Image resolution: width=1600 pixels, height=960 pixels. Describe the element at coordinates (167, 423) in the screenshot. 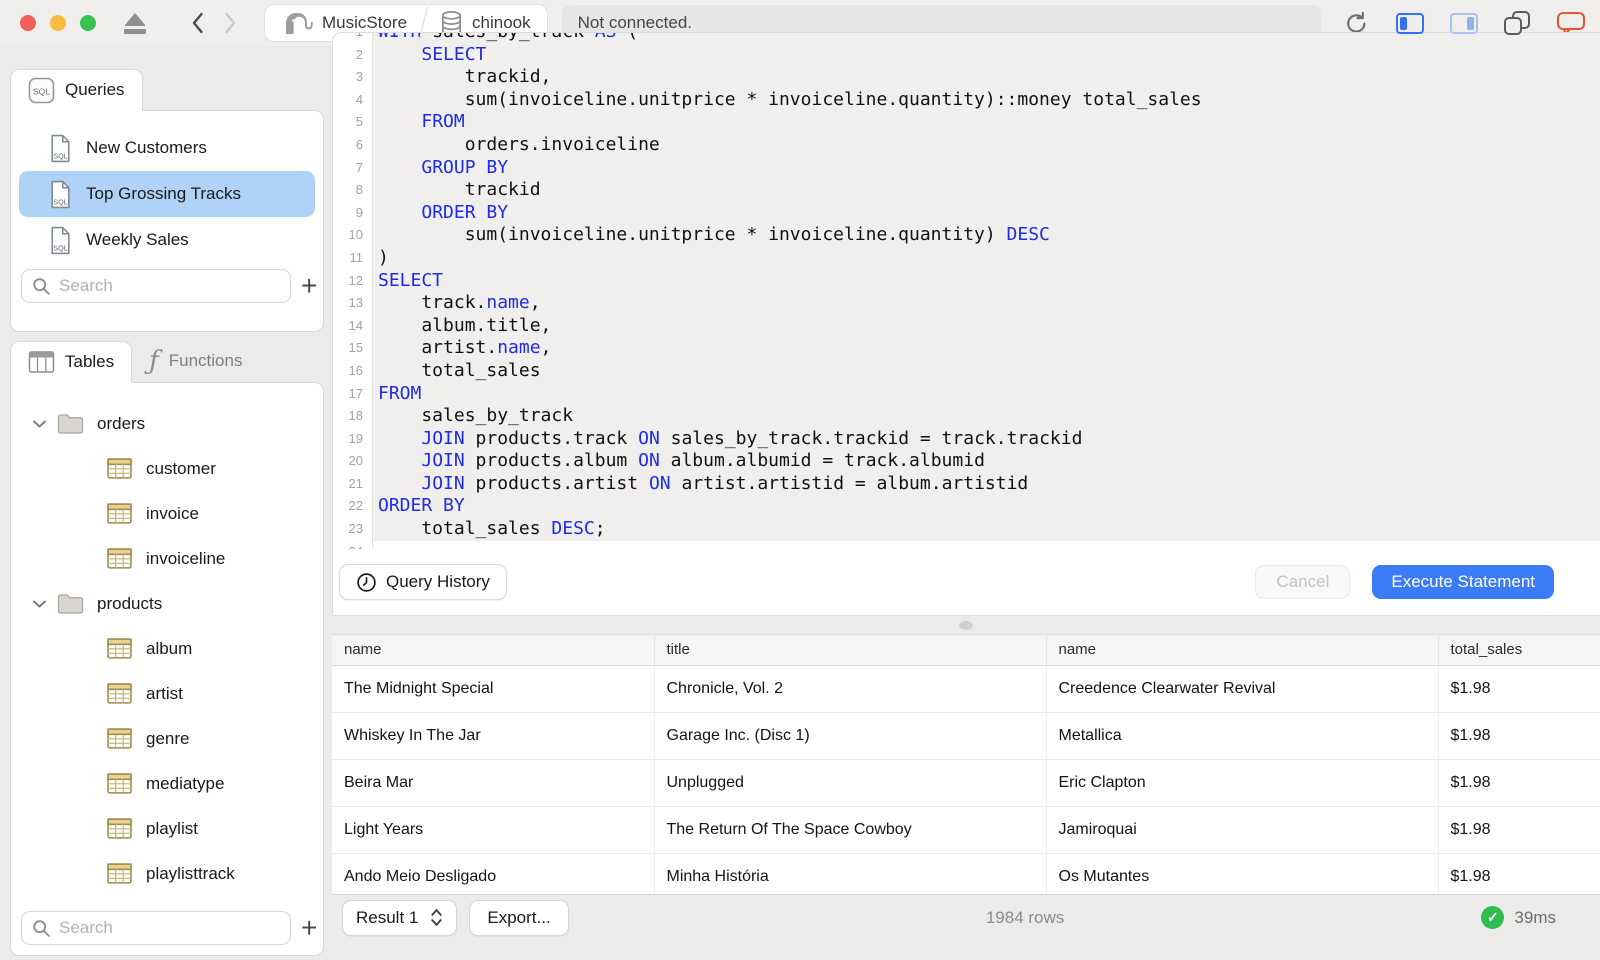

I see `schema-folder-item: orders` at that location.